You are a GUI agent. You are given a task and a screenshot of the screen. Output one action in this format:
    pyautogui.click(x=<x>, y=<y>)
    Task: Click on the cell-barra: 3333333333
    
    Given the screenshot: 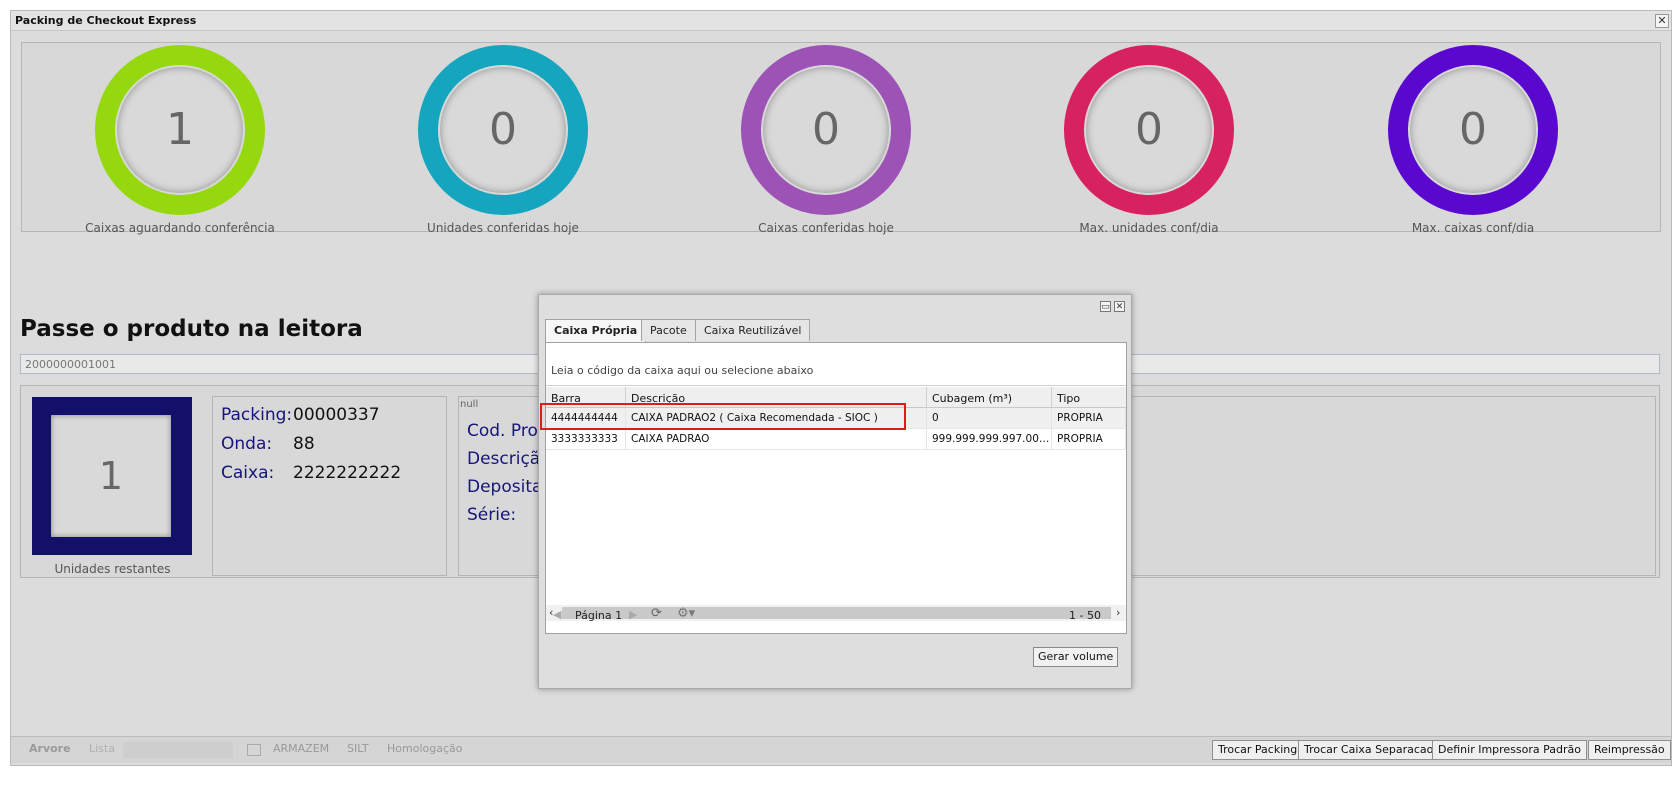 What is the action you would take?
    pyautogui.click(x=586, y=439)
    